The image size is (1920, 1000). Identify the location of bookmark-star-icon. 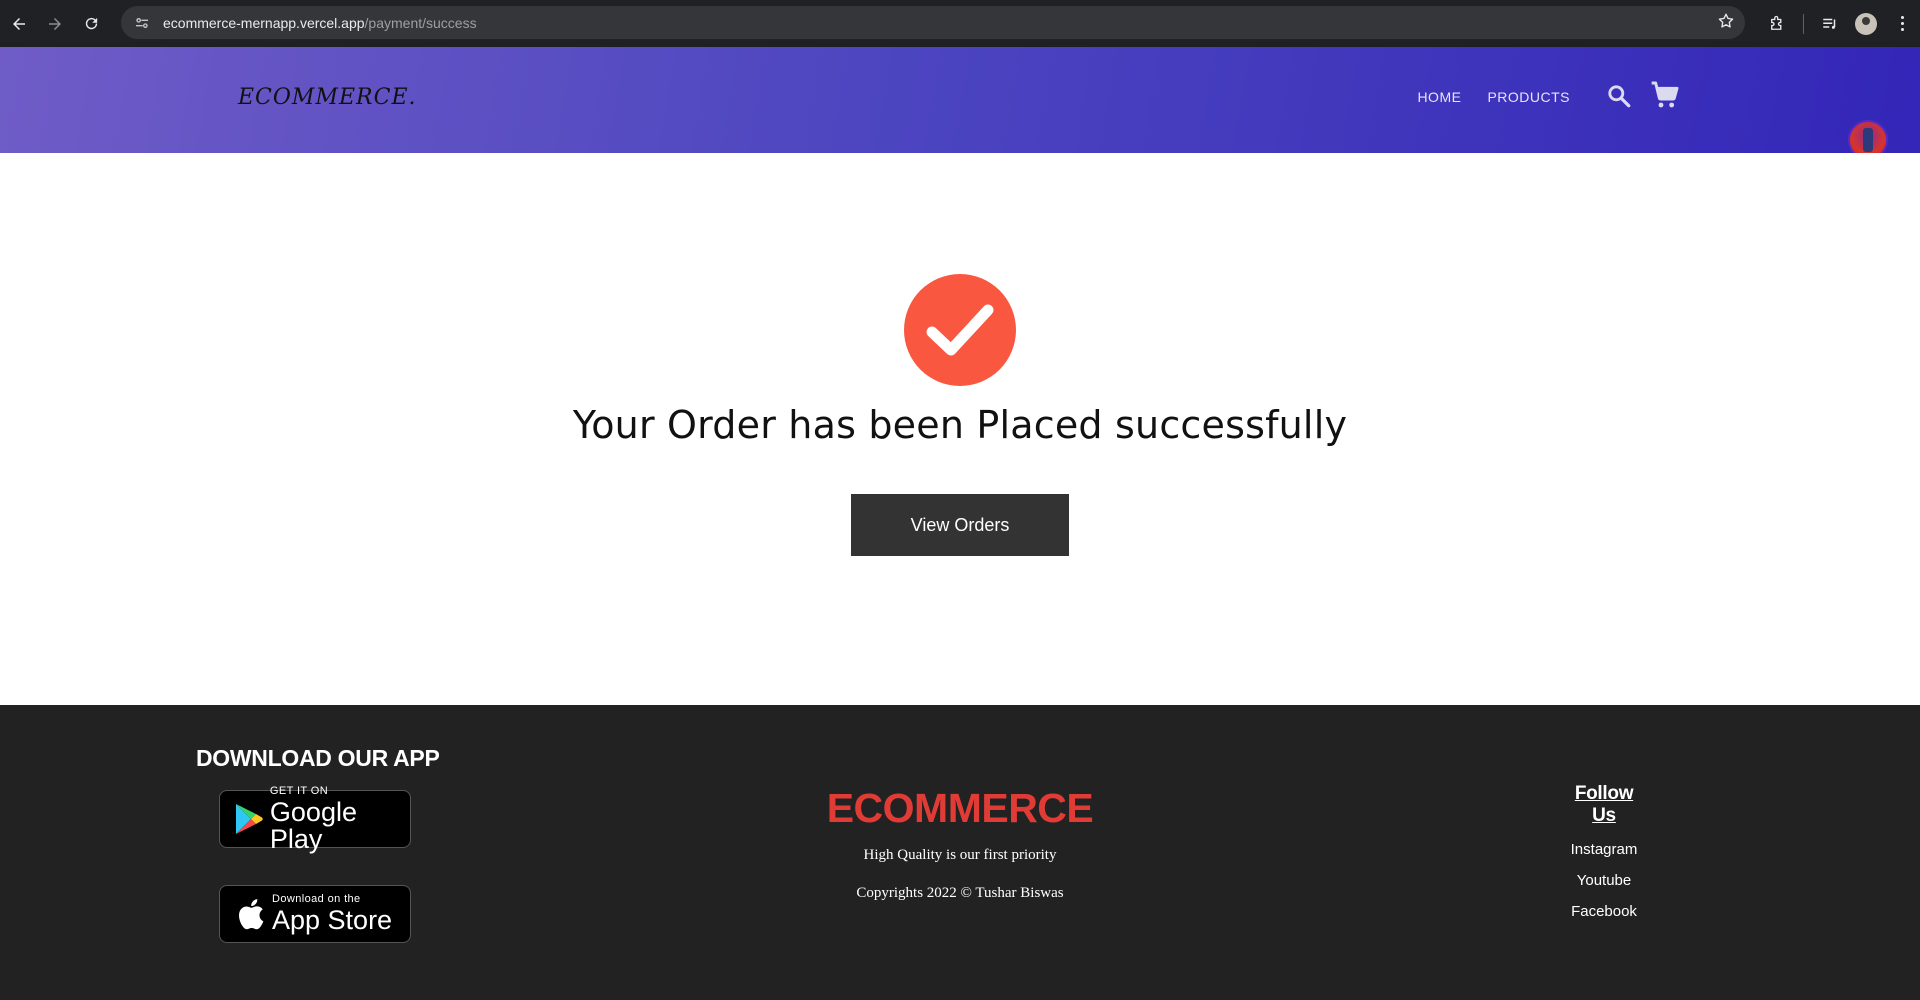
(1726, 23).